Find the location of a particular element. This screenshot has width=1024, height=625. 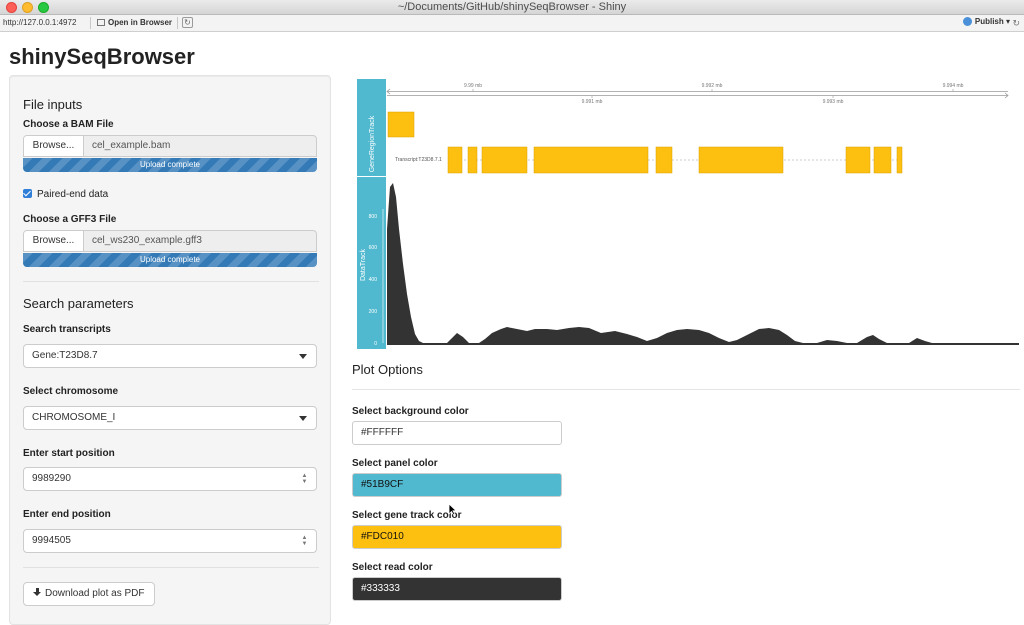

gff-filename: cel_ws230_example.gff3 is located at coordinates (147, 240).